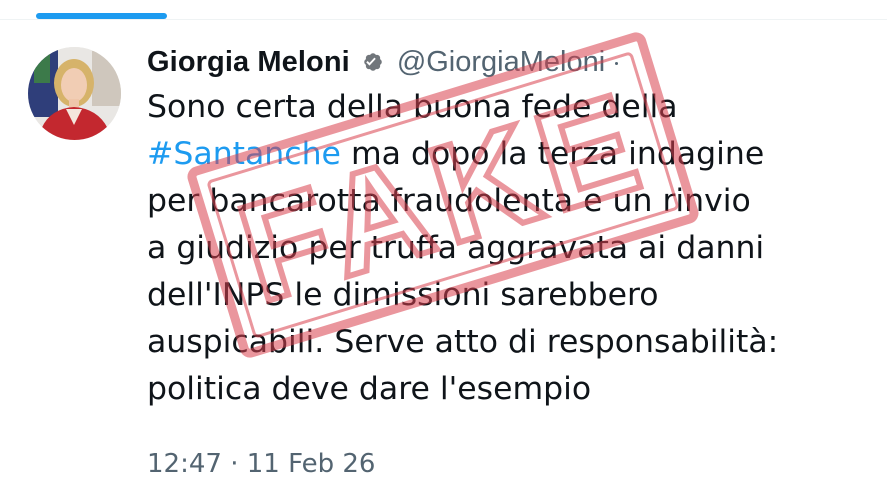 This screenshot has height=491, width=887. What do you see at coordinates (552, 154) in the screenshot?
I see `tweet-line-text: ma dopo la terza indagine` at bounding box center [552, 154].